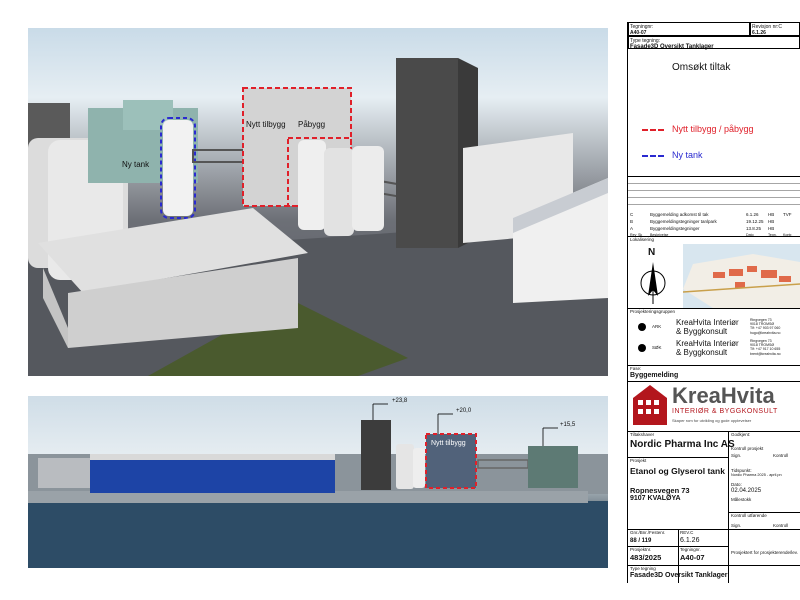 Image resolution: width=800 pixels, height=600 pixels. What do you see at coordinates (636, 368) in the screenshot?
I see `fase-label: Fase:` at bounding box center [636, 368].